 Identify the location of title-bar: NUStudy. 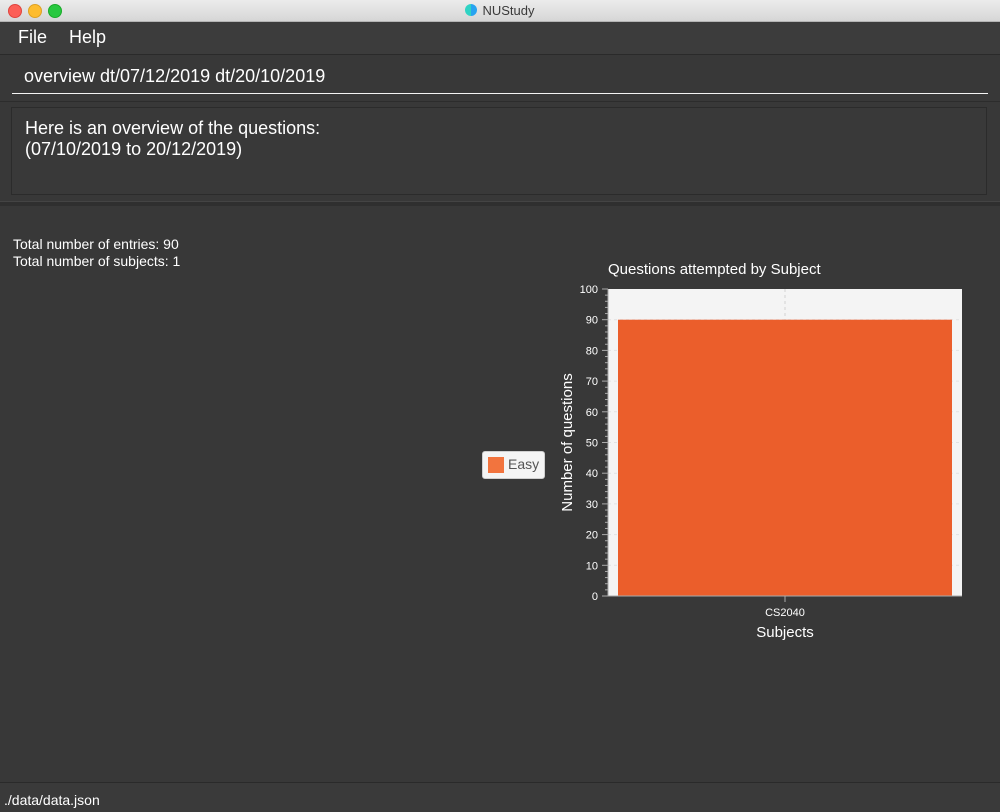
(500, 11).